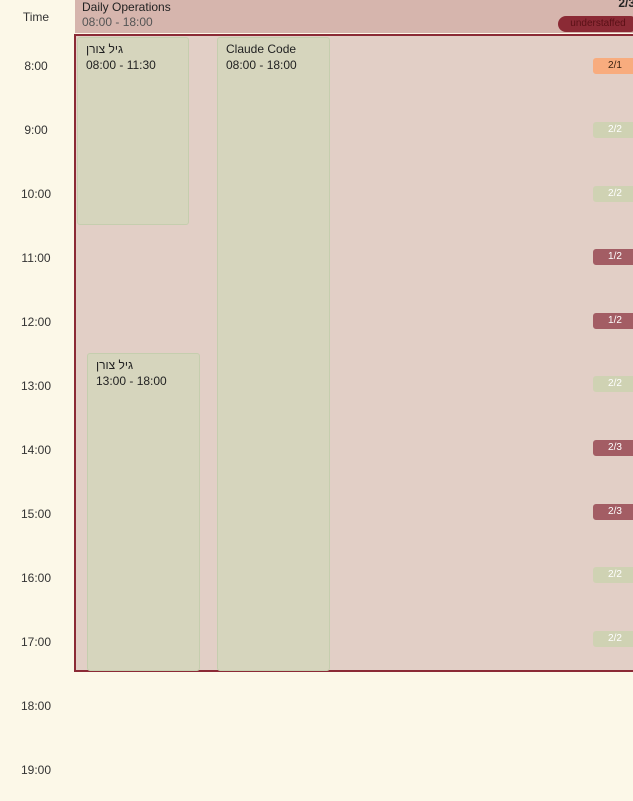  What do you see at coordinates (261, 49) in the screenshot?
I see `assignee-name: Claude Code` at bounding box center [261, 49].